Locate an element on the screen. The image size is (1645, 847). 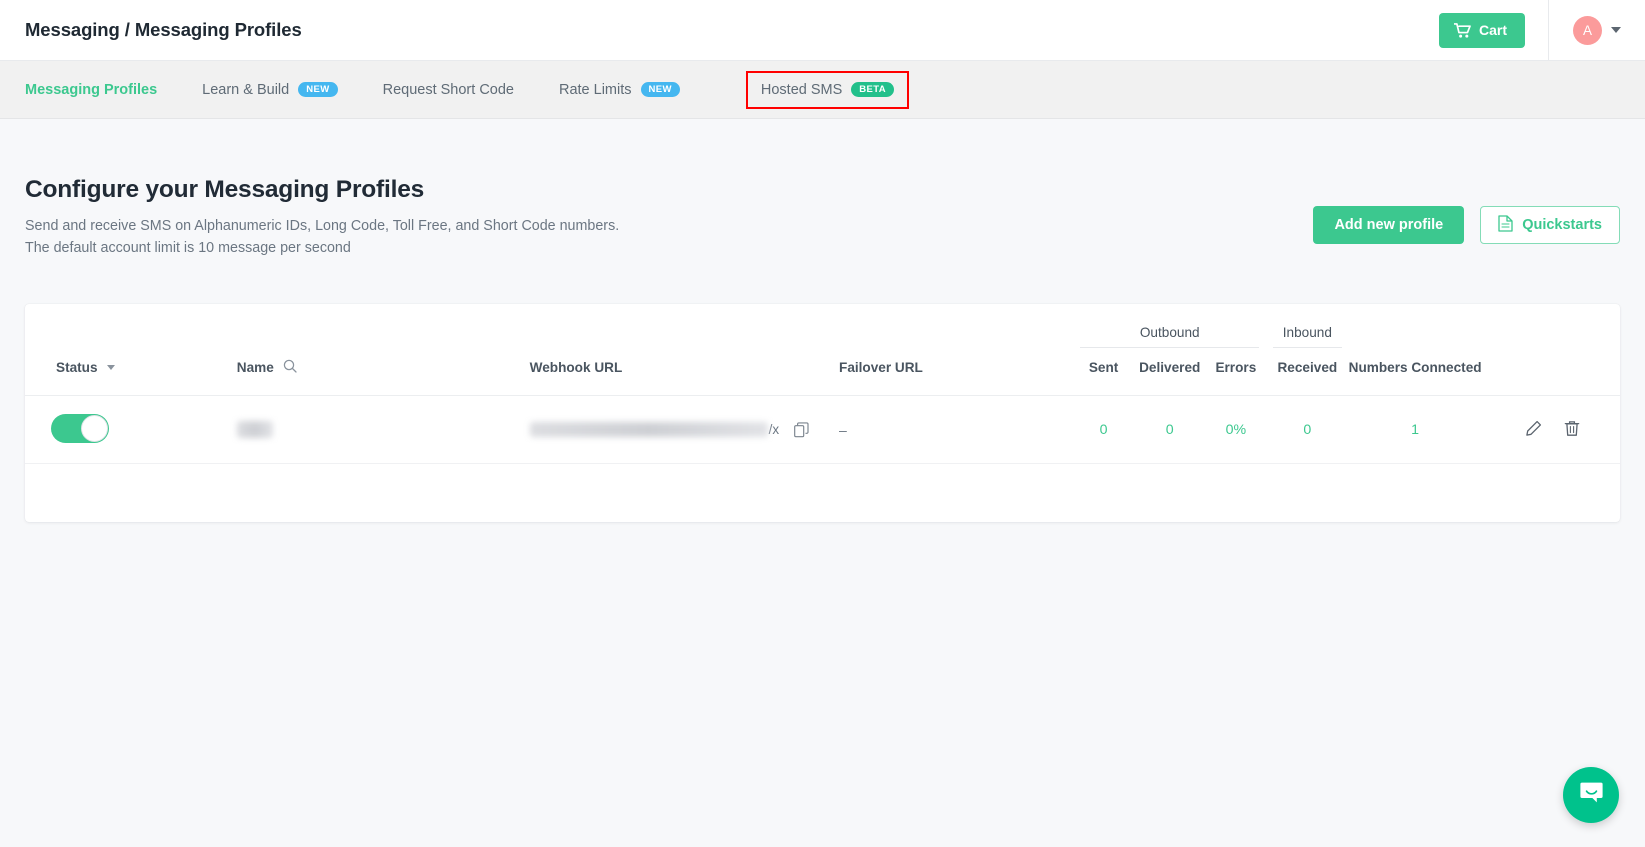
cell-actions is located at coordinates (1552, 429).